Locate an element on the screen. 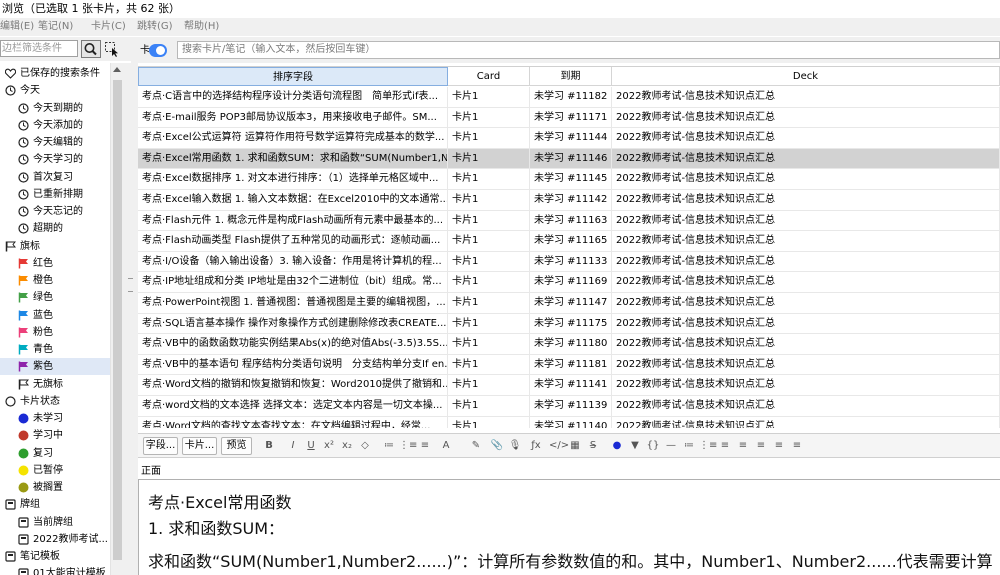 This screenshot has width=1000, height=575. strikethrough-icon: S̶ is located at coordinates (593, 446).